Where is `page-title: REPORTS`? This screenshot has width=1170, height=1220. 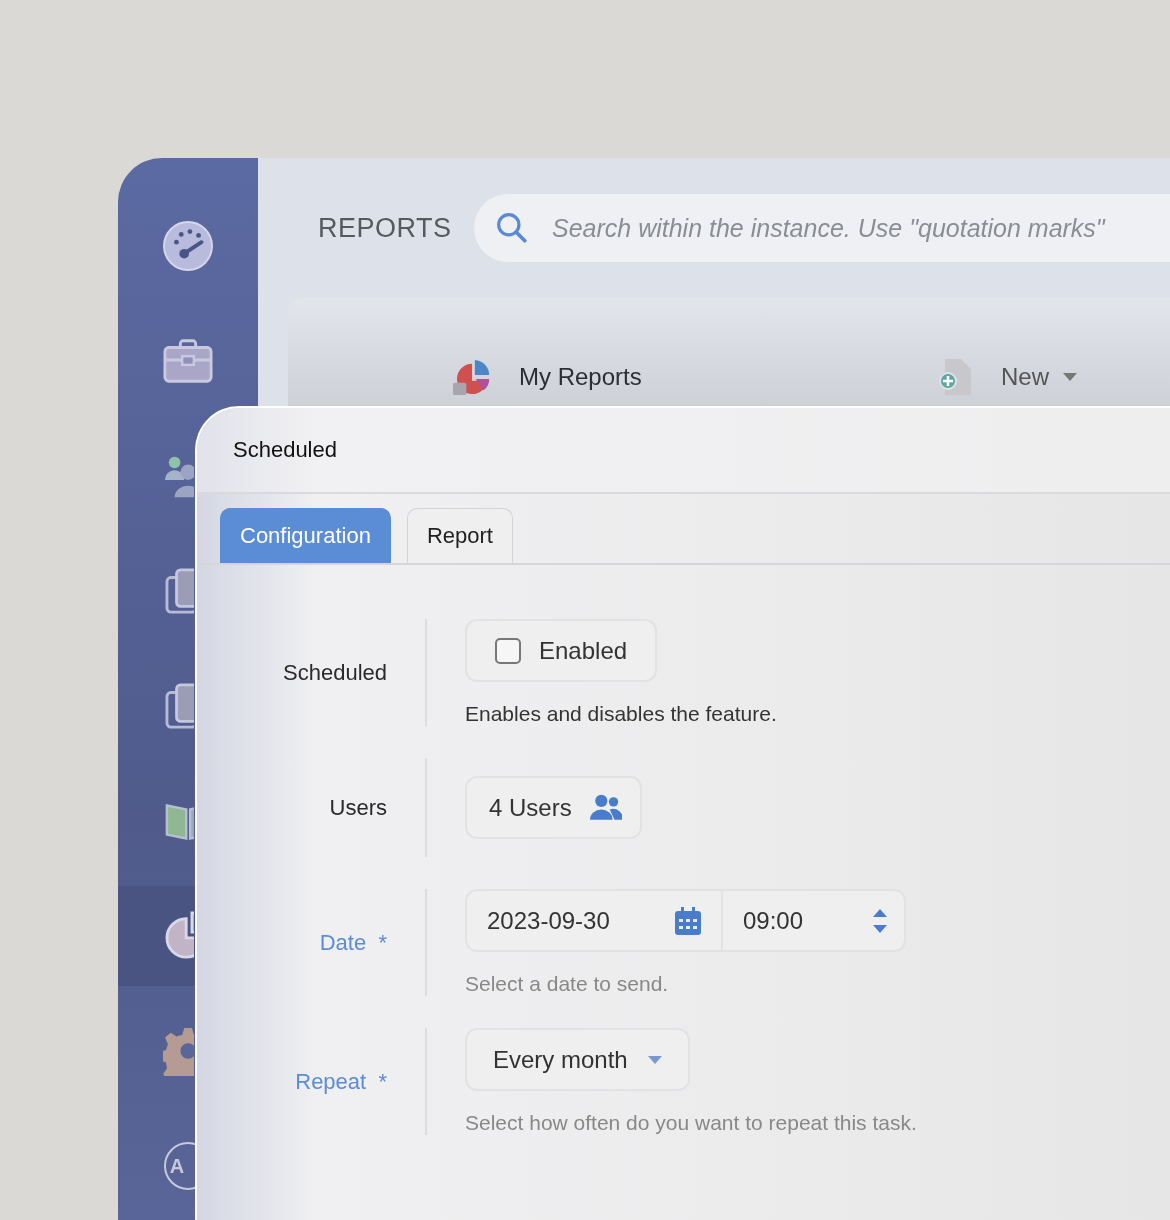 page-title: REPORTS is located at coordinates (385, 228).